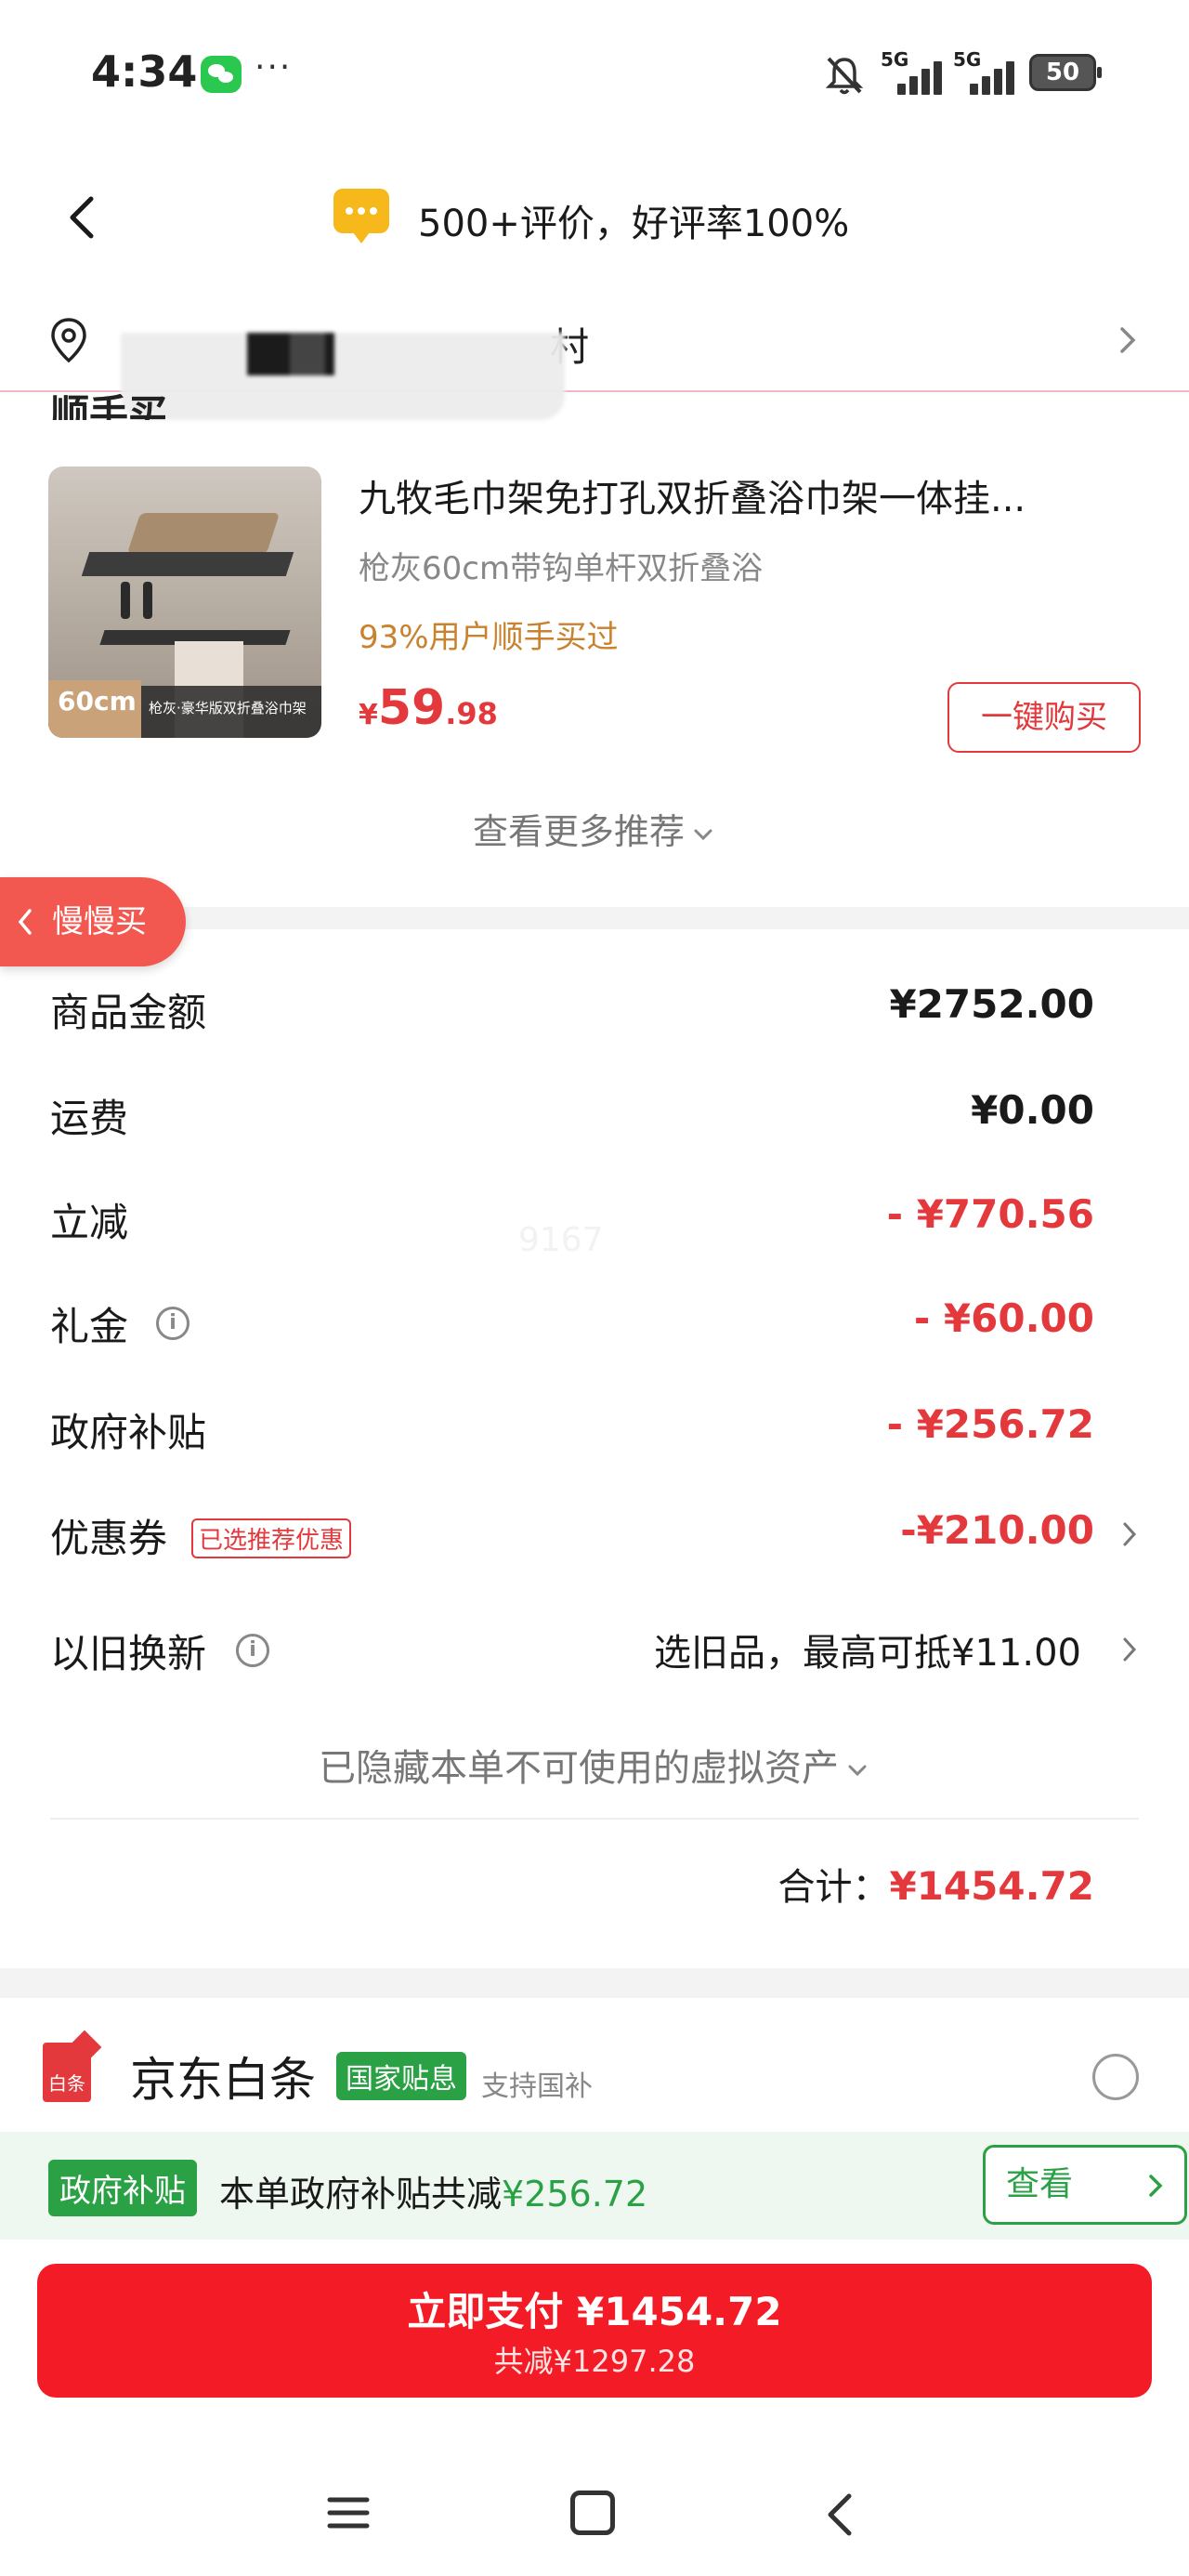 Image resolution: width=1189 pixels, height=2576 pixels. What do you see at coordinates (128, 1653) in the screenshot?
I see `trade-in-label: 以旧换新` at bounding box center [128, 1653].